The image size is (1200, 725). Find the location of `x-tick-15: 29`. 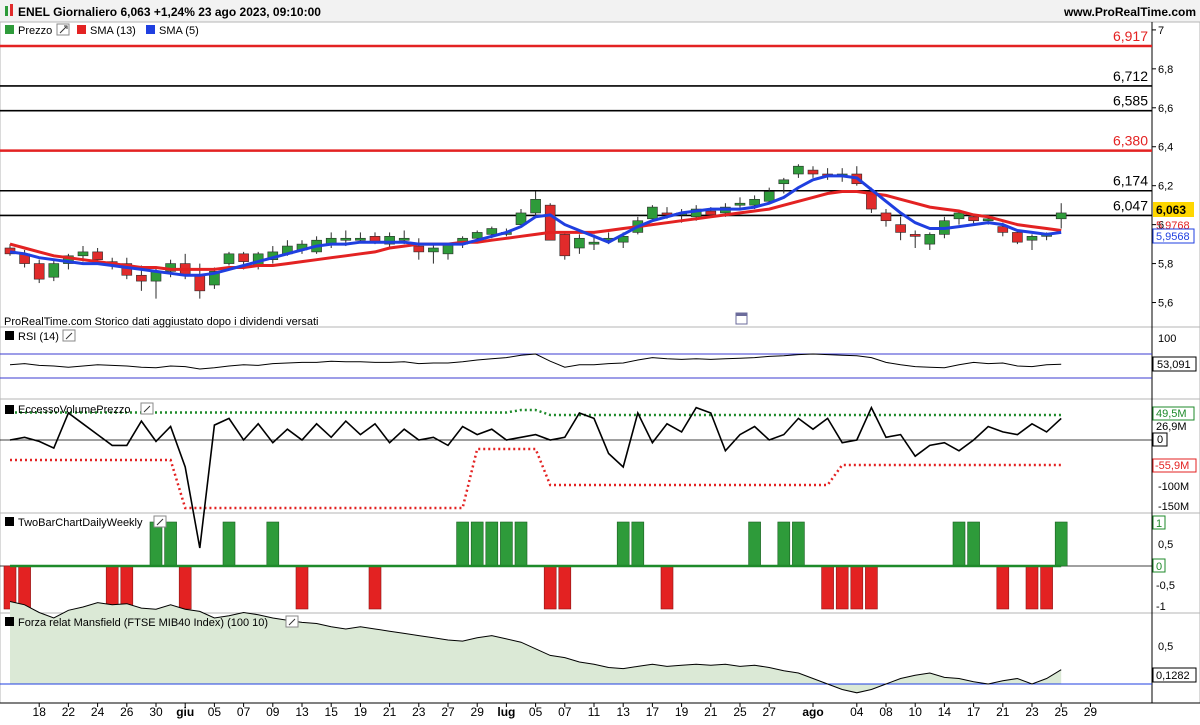

x-tick-15: 29 is located at coordinates (478, 712).